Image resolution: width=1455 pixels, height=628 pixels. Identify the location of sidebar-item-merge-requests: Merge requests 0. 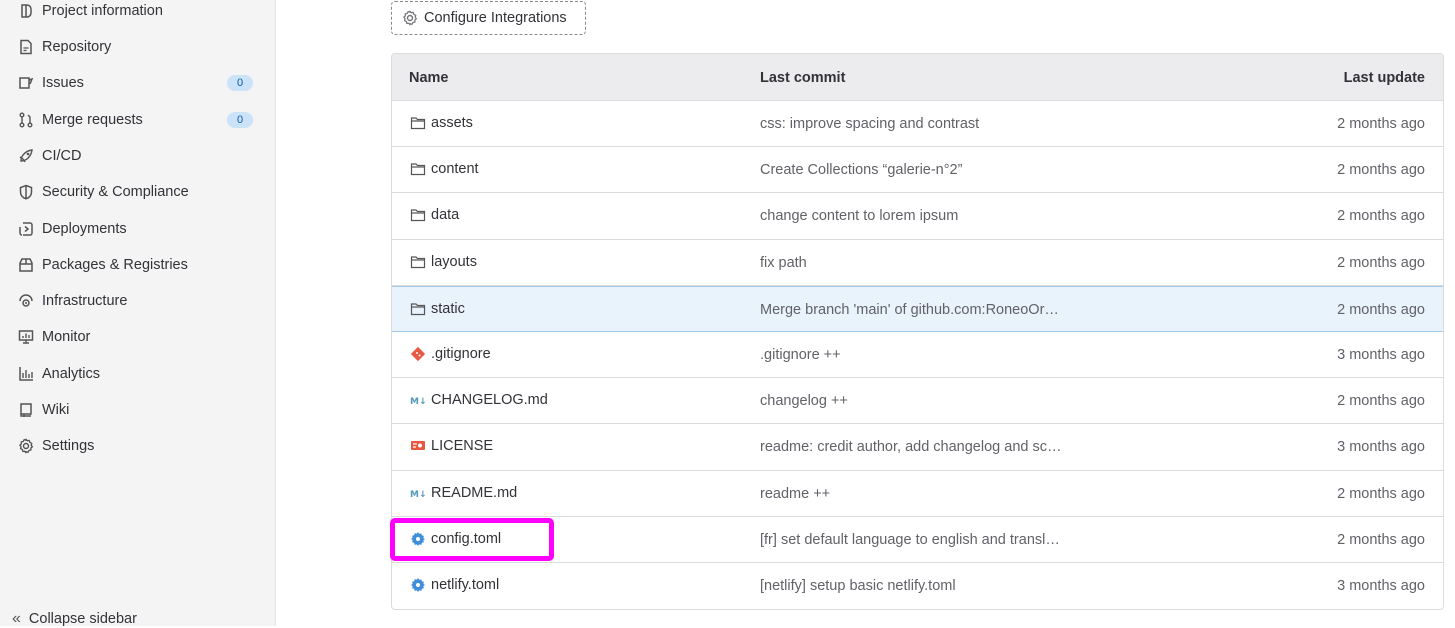
(138, 120).